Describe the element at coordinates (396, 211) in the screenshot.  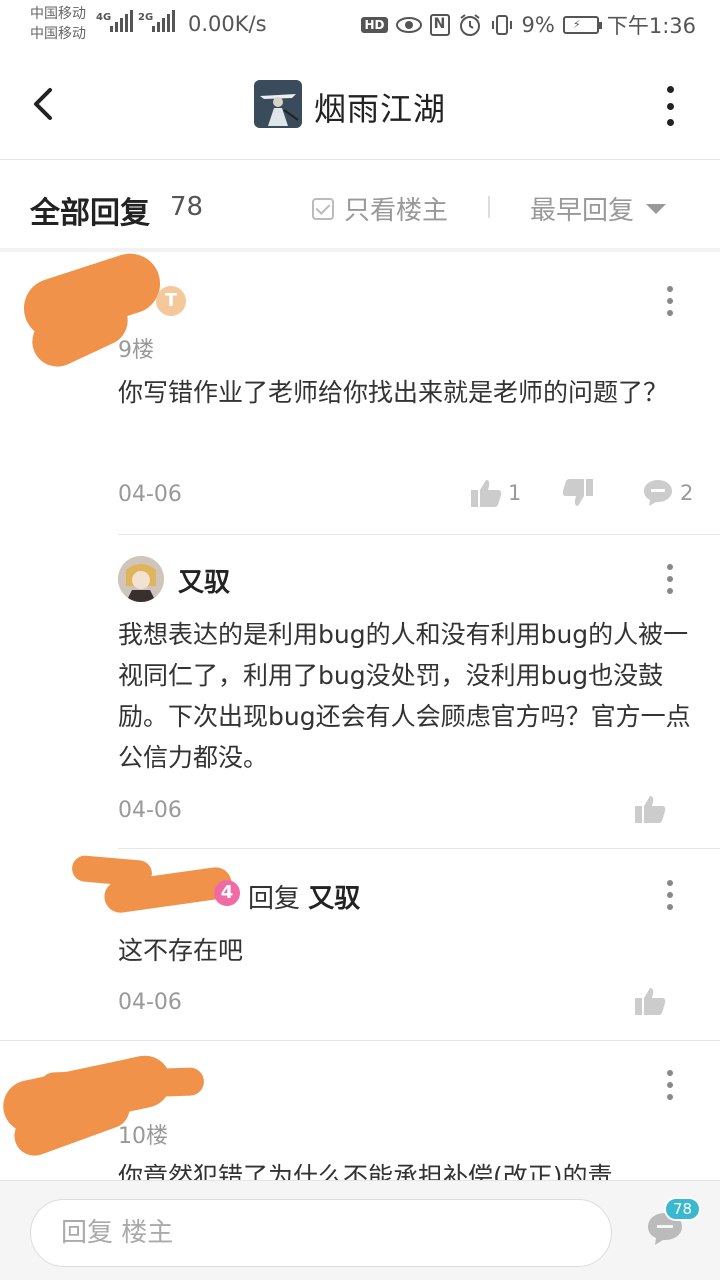
I see `only-op-label: 只看楼主` at that location.